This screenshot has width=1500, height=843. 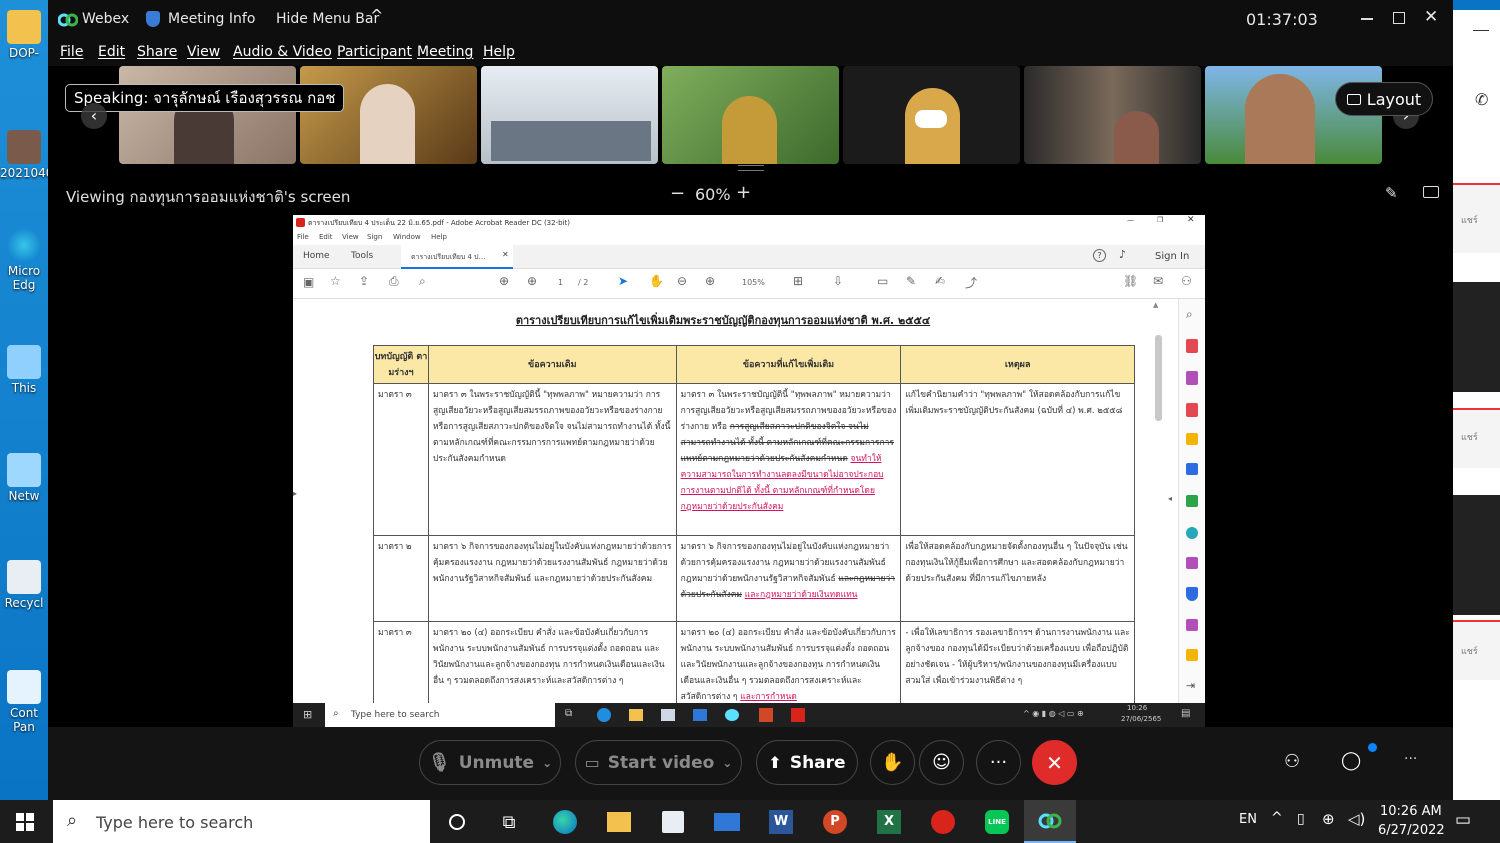 What do you see at coordinates (1431, 192) in the screenshot?
I see `screen-options-icon` at bounding box center [1431, 192].